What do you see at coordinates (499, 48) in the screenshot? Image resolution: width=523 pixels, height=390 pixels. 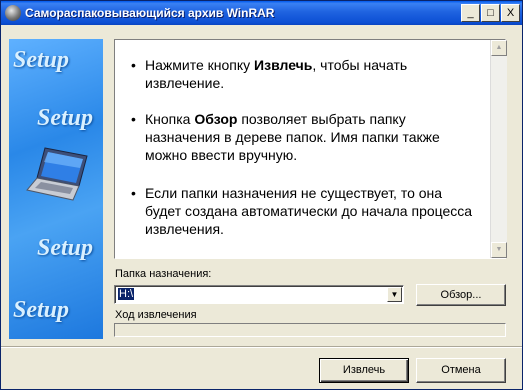 I see `scroll-up-arrow-icon: ▲` at bounding box center [499, 48].